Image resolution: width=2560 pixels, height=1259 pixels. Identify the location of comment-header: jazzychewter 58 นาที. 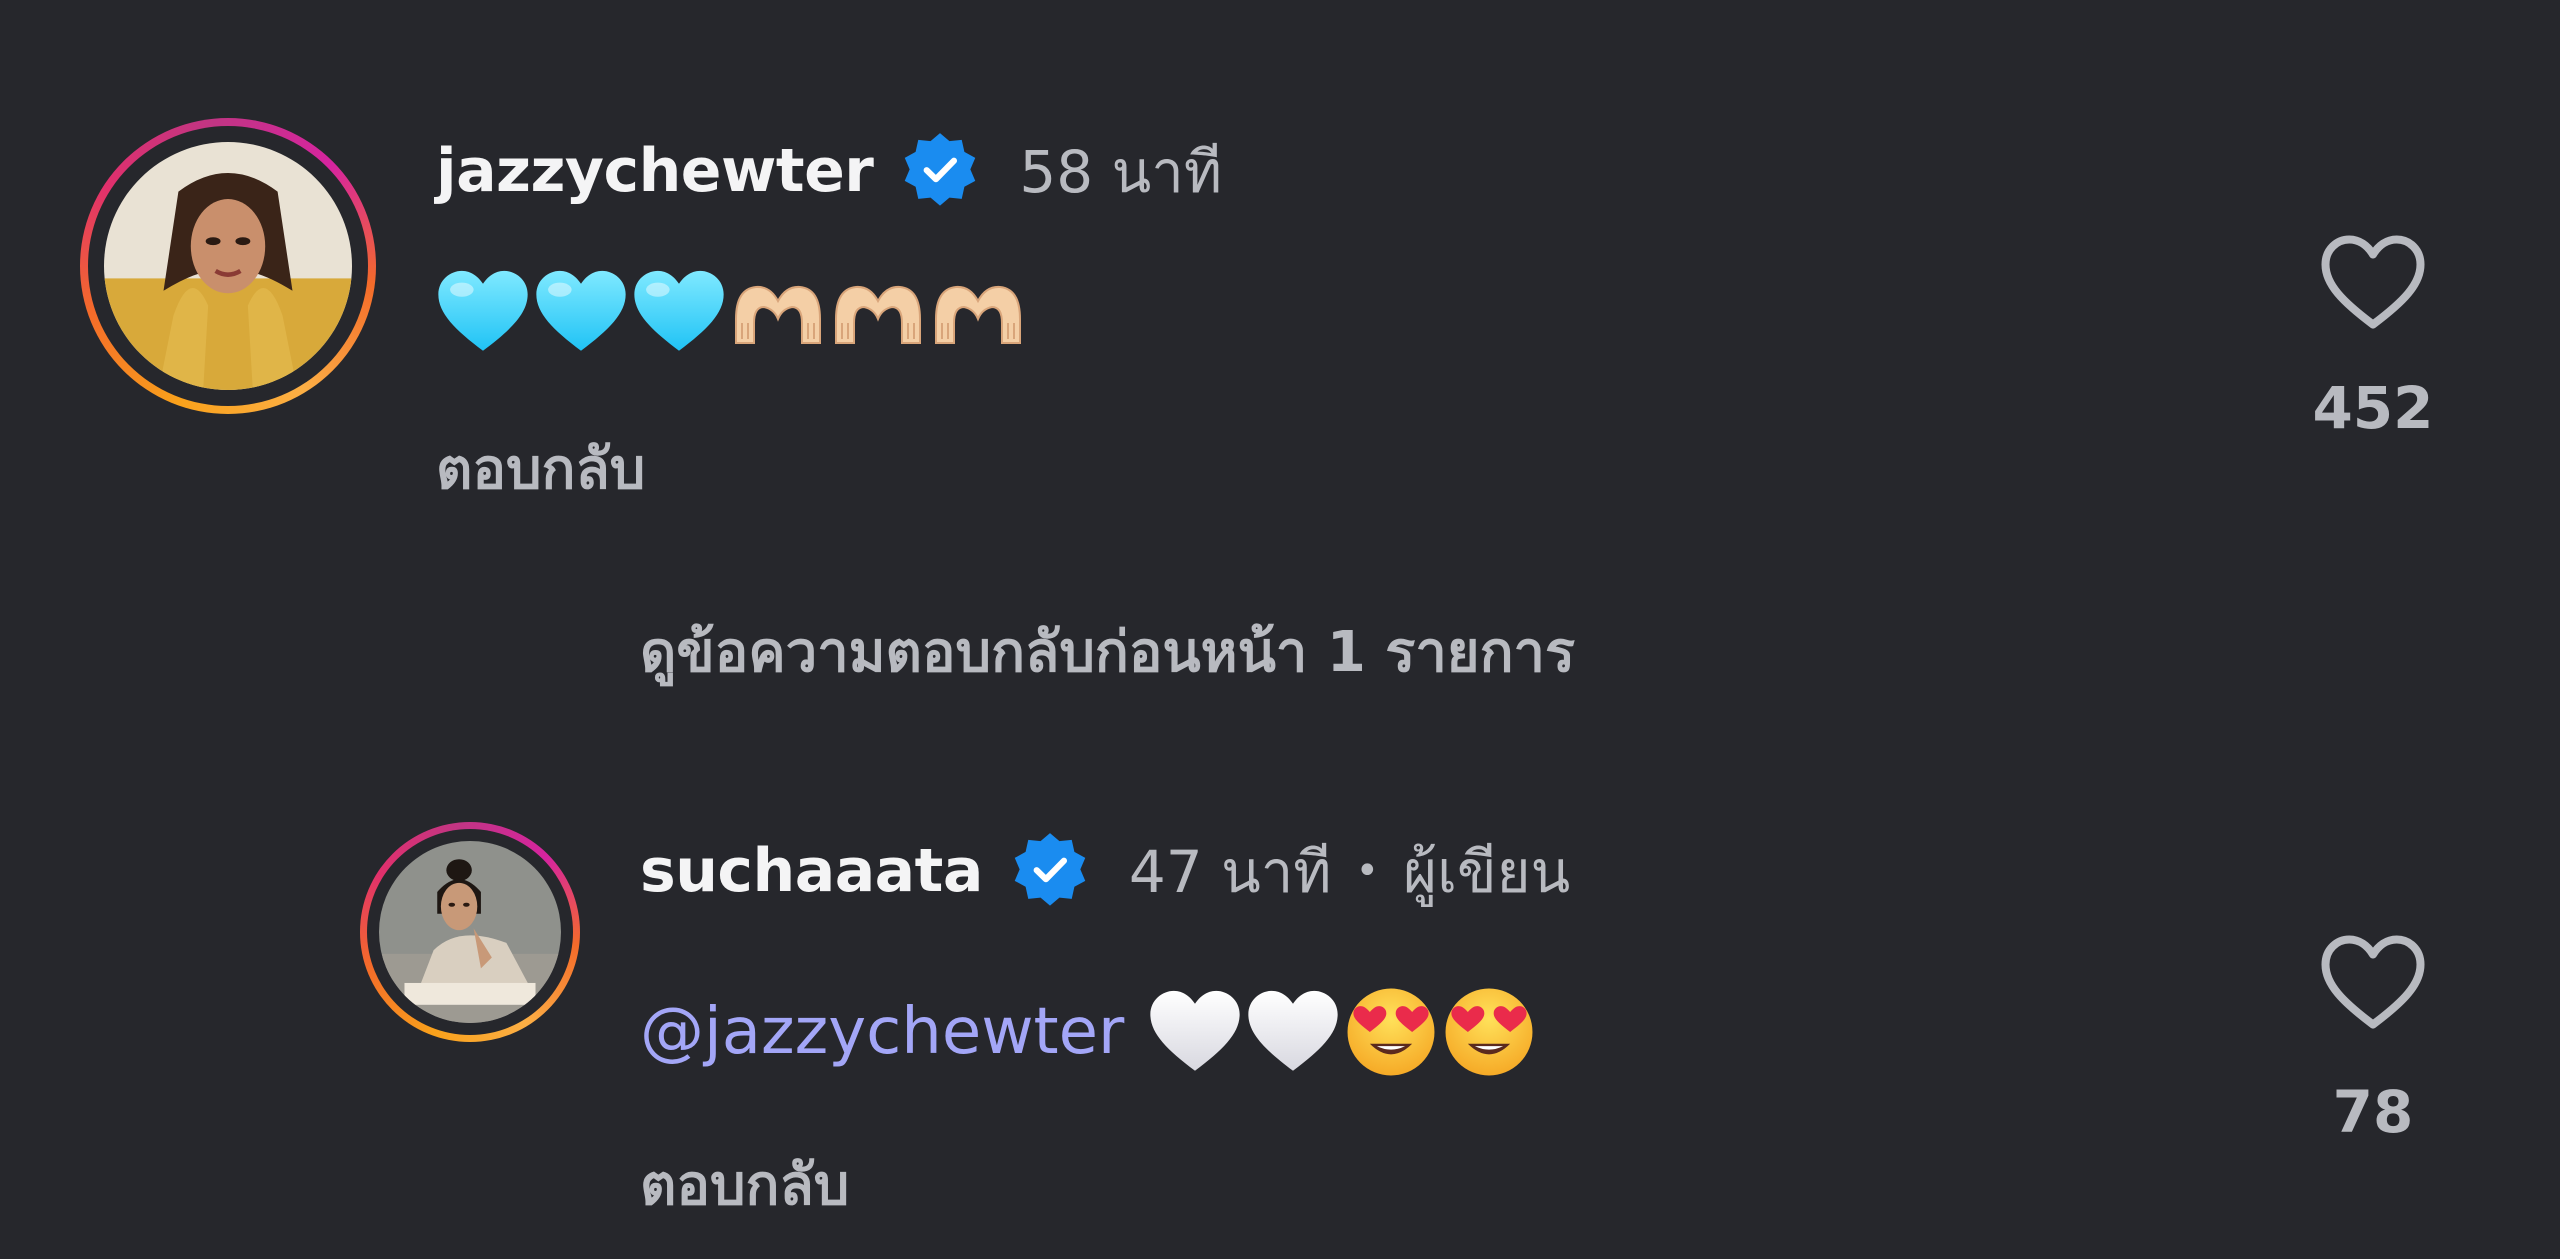
(829, 171).